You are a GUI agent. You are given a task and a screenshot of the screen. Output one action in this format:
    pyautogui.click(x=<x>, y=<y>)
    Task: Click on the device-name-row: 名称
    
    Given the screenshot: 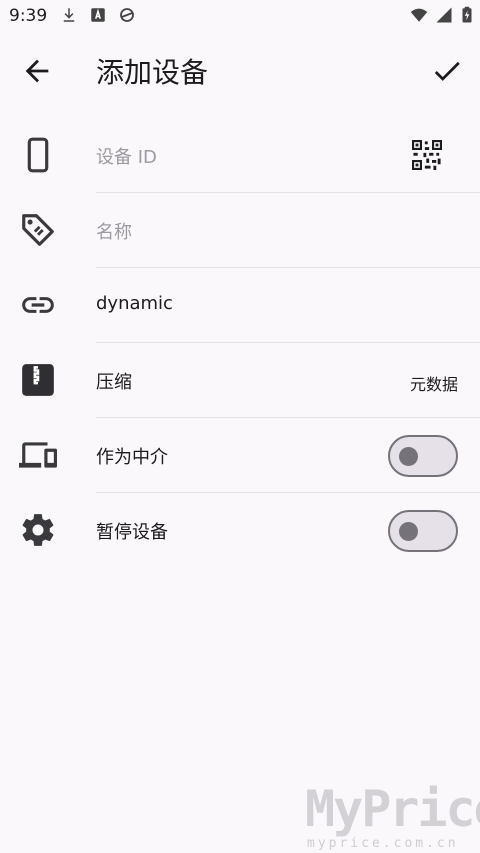 What is the action you would take?
    pyautogui.click(x=240, y=230)
    